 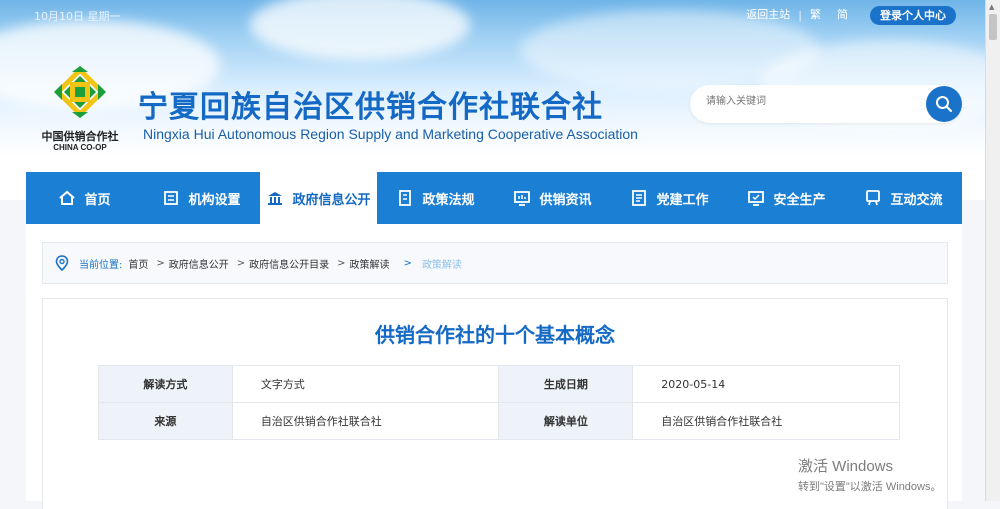 I want to click on breadcrumb-policy: 政策解读, so click(x=370, y=263).